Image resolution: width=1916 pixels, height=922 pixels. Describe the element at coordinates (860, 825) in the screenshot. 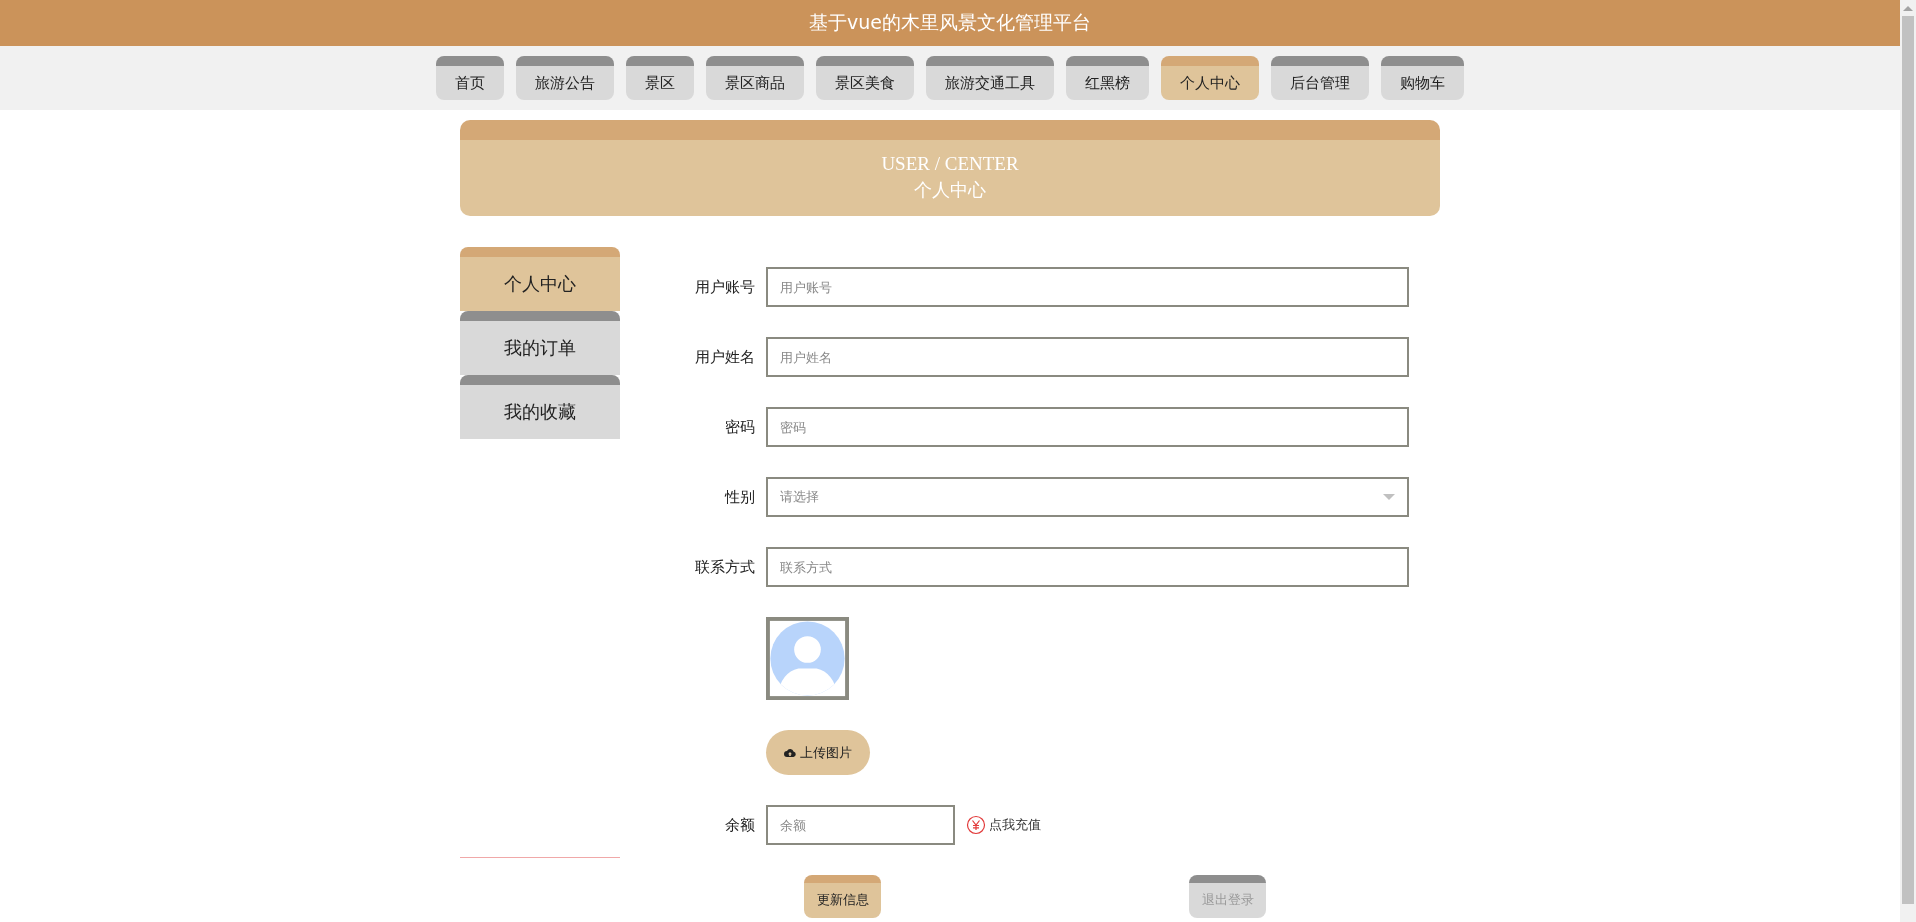

I see `balance-field: 余额` at that location.